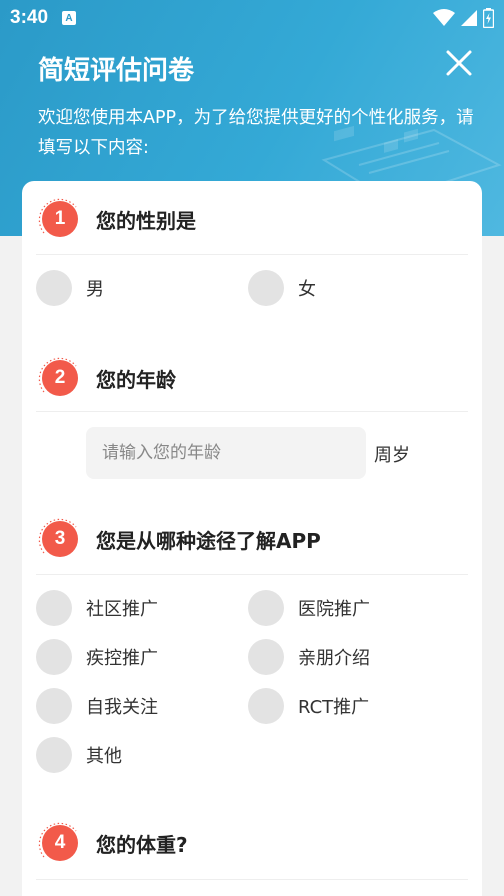 The width and height of the screenshot is (504, 896). What do you see at coordinates (309, 608) in the screenshot?
I see `option-hospital: 医院推广` at bounding box center [309, 608].